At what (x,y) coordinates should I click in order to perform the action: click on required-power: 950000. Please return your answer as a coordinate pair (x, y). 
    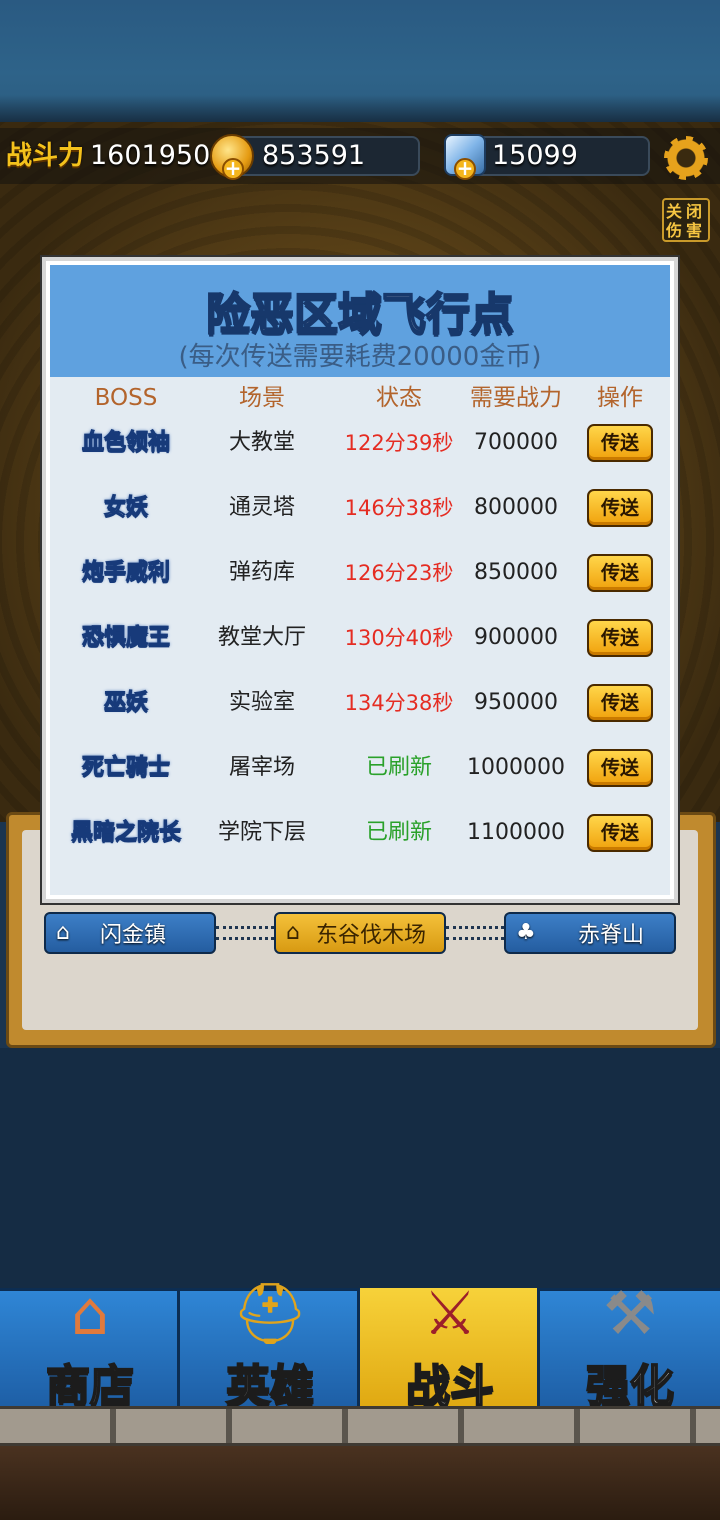
    Looking at the image, I should click on (516, 702).